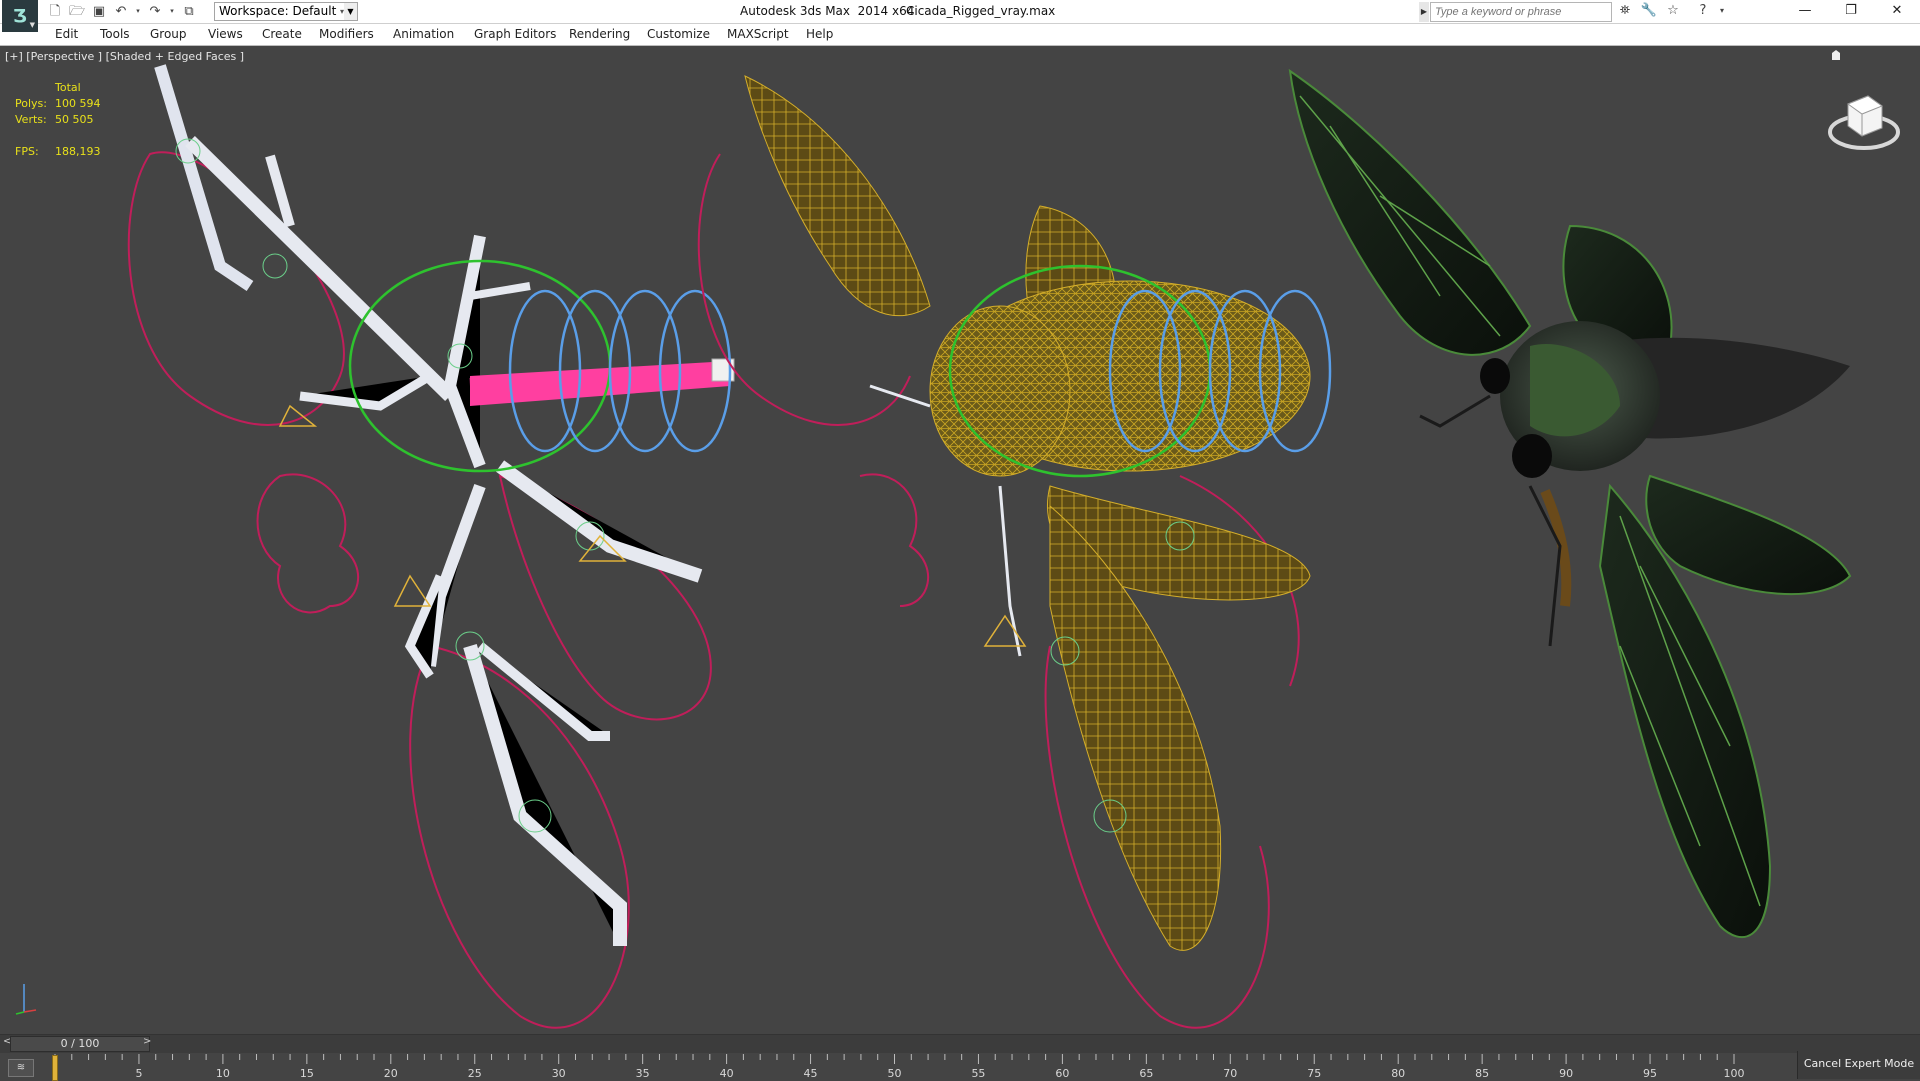  What do you see at coordinates (827, 11) in the screenshot?
I see `app-title: Autodesk 3ds Max 2014 x64` at bounding box center [827, 11].